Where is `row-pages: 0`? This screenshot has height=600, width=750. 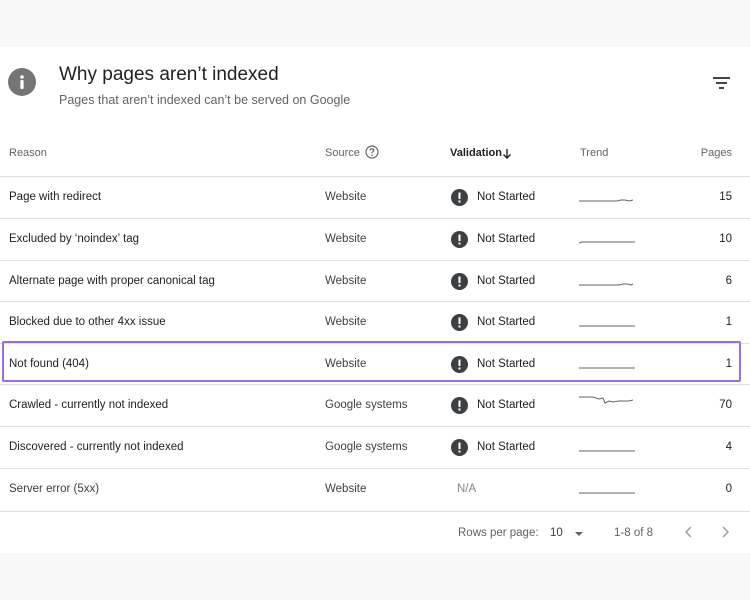 row-pages: 0 is located at coordinates (728, 489).